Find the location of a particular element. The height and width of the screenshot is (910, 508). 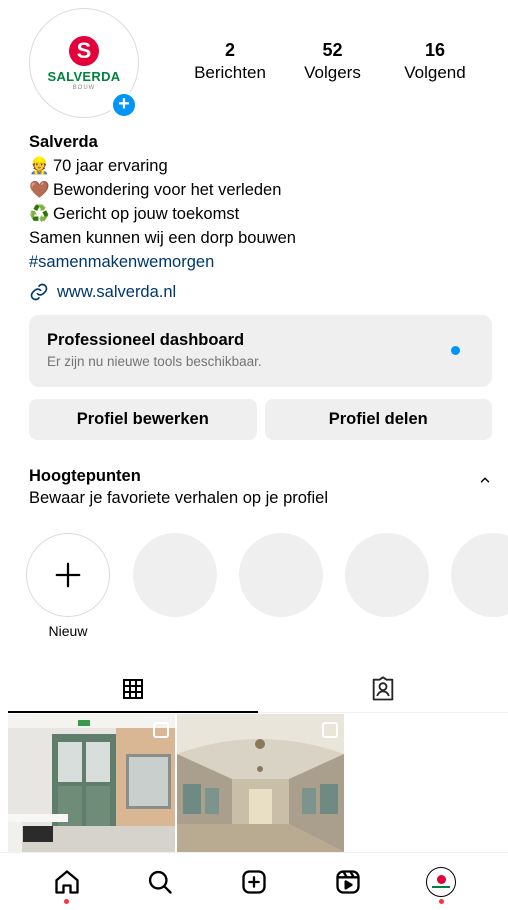

add-story-icon: + is located at coordinates (124, 105).